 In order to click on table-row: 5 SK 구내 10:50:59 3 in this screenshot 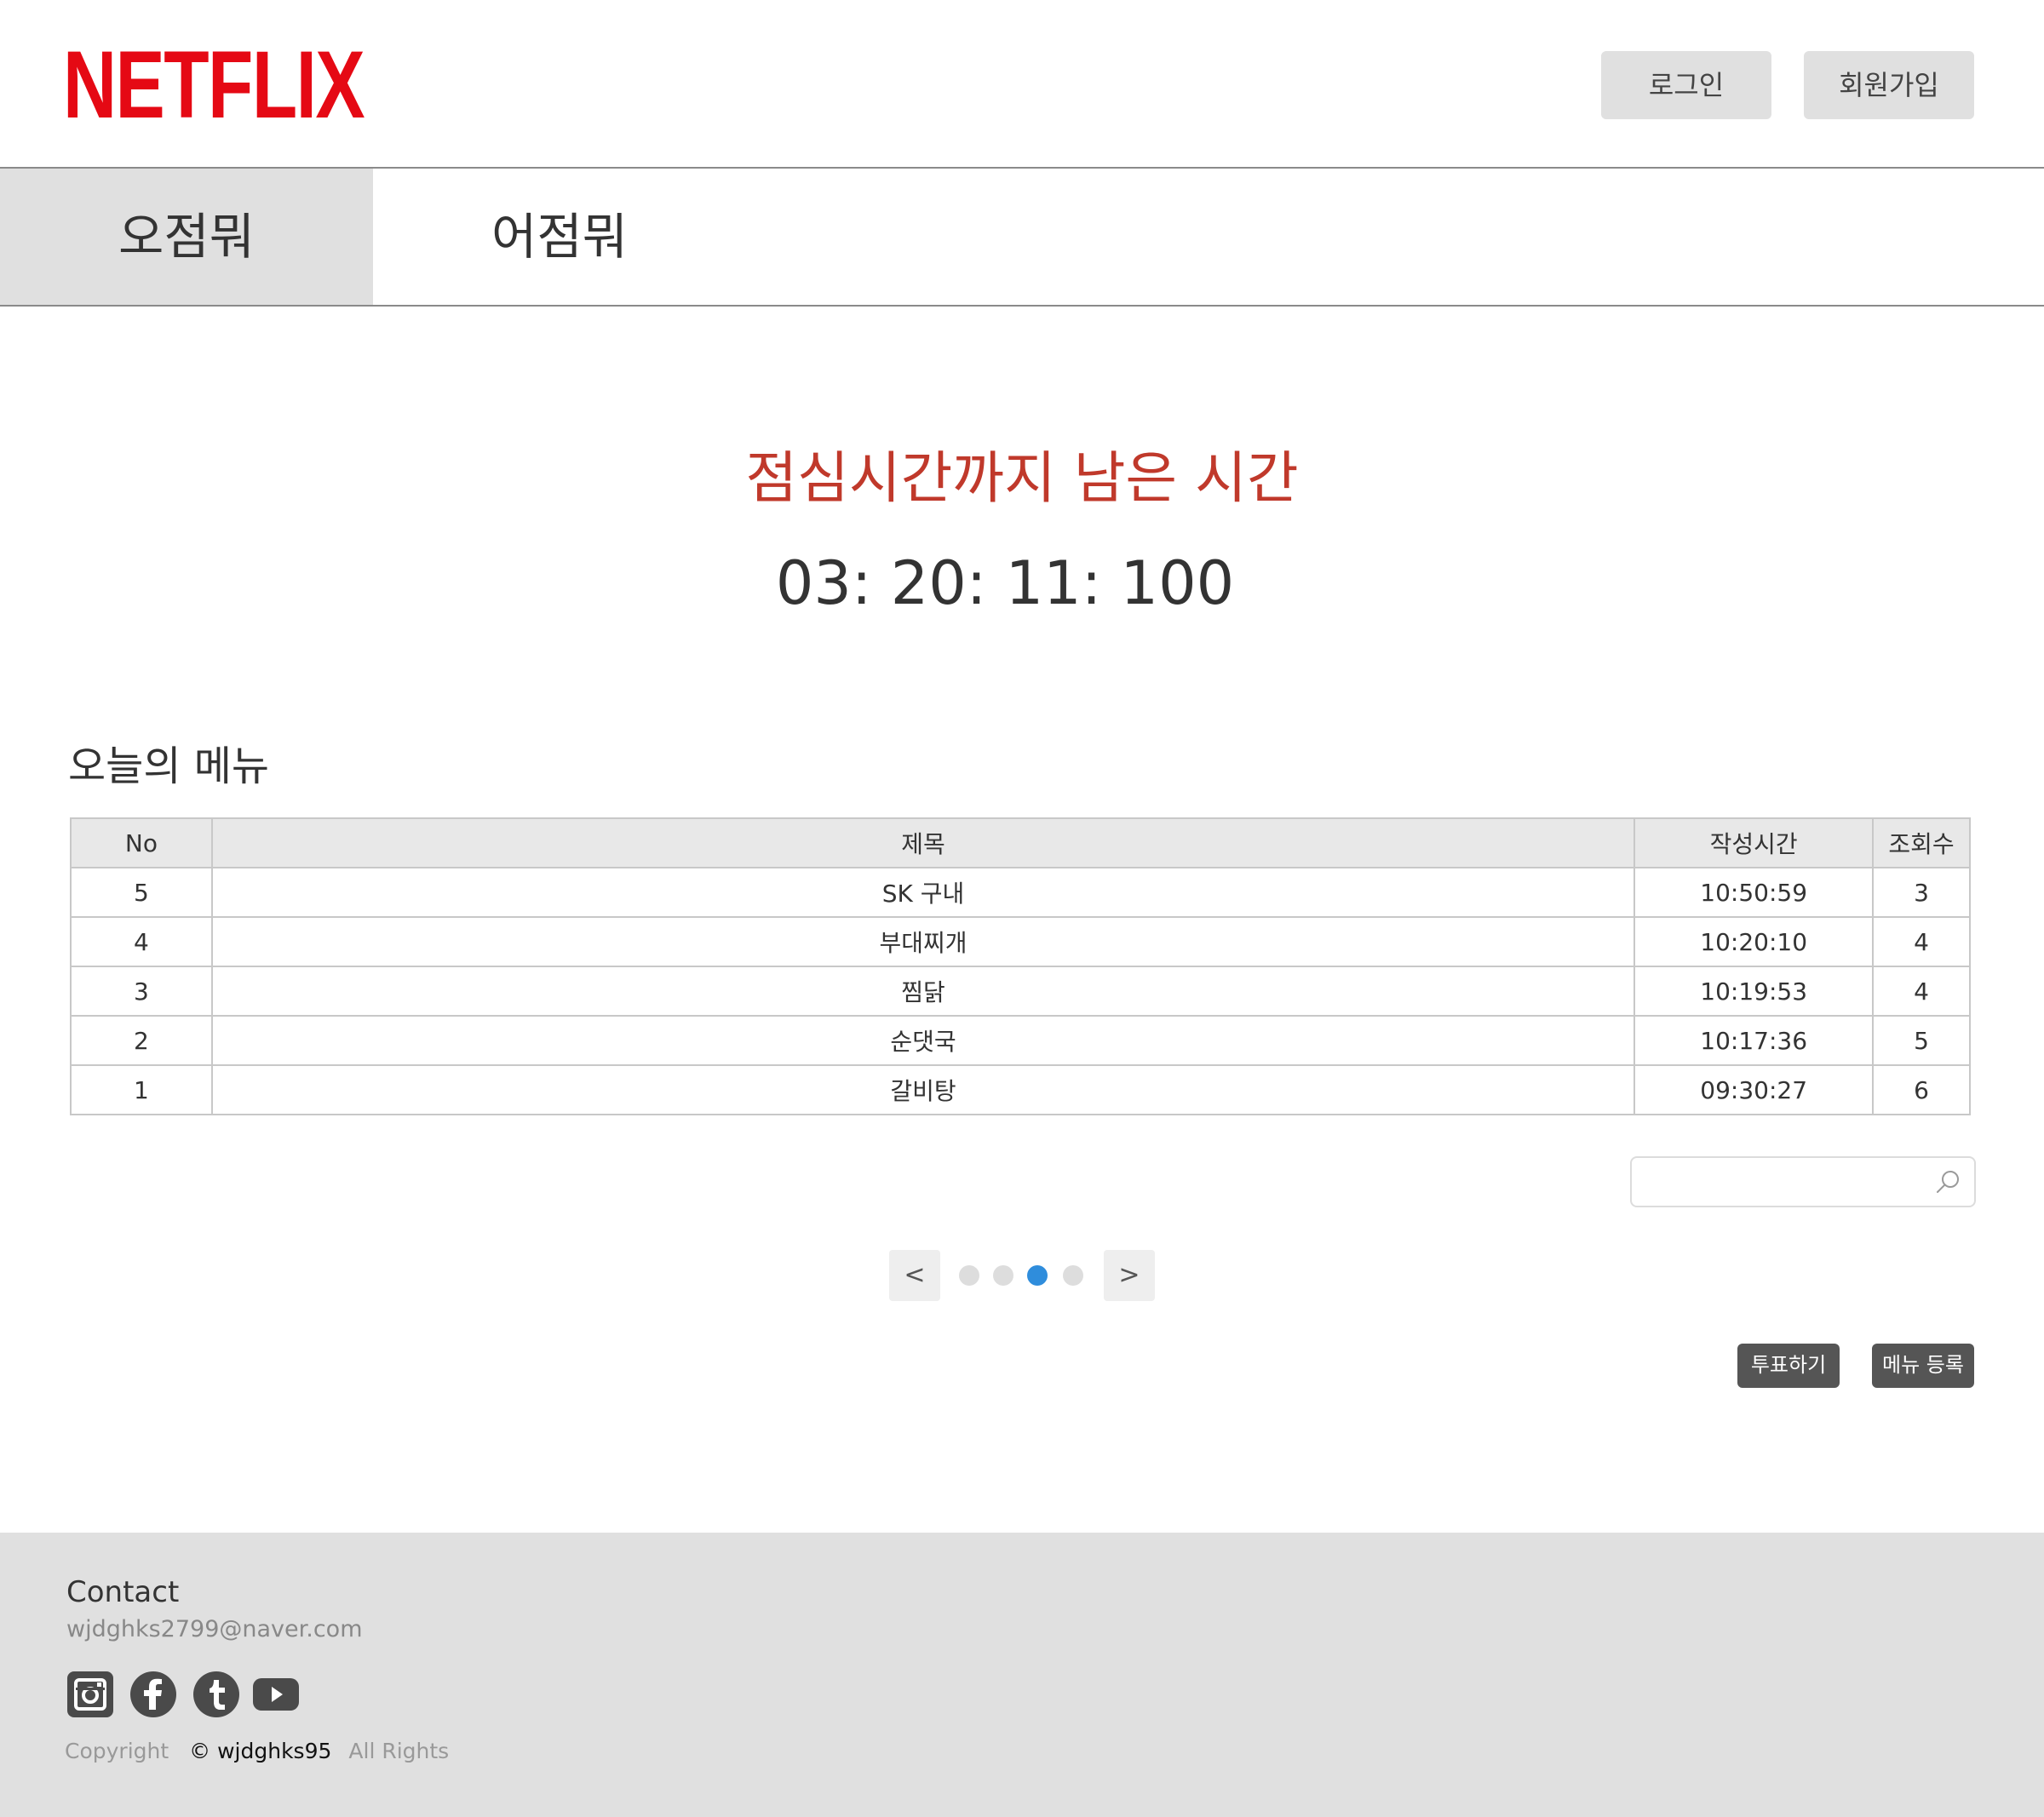, I will do `click(1020, 892)`.